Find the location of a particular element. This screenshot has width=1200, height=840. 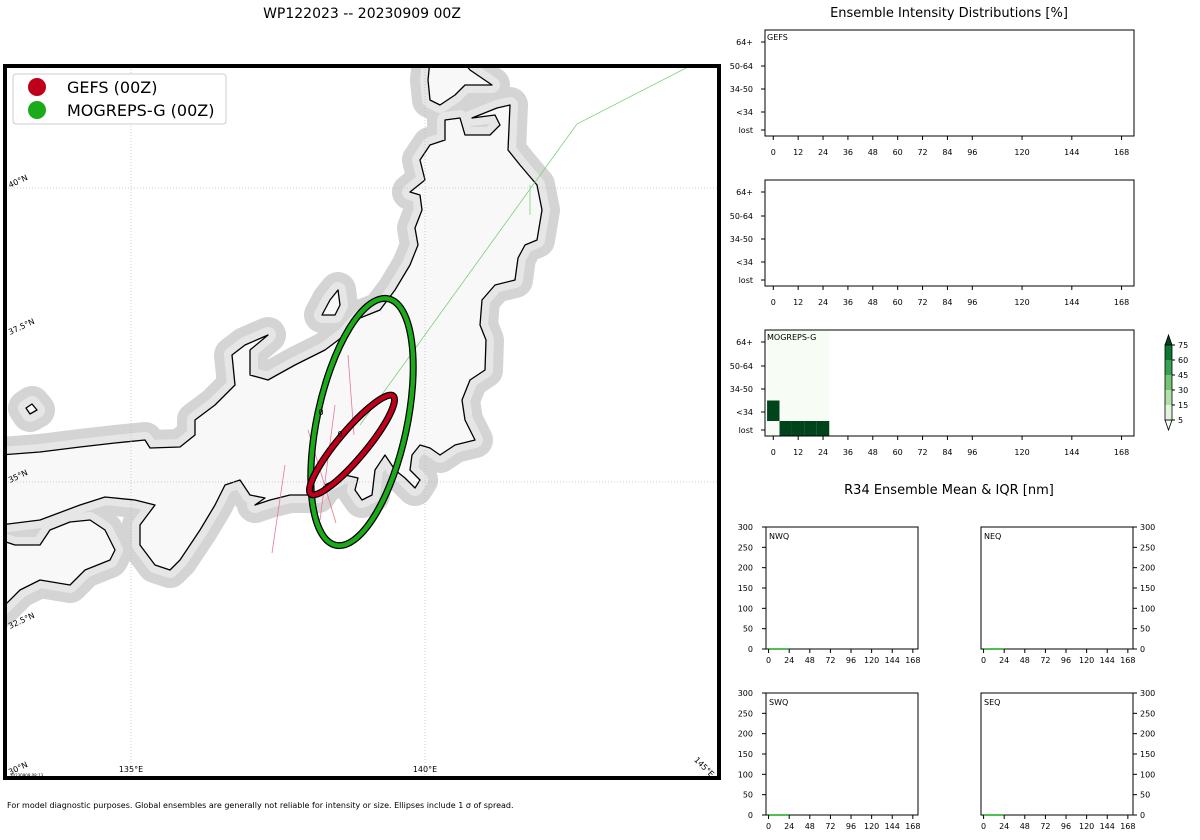

svg-text: 37.5°N is located at coordinates (21, 327).